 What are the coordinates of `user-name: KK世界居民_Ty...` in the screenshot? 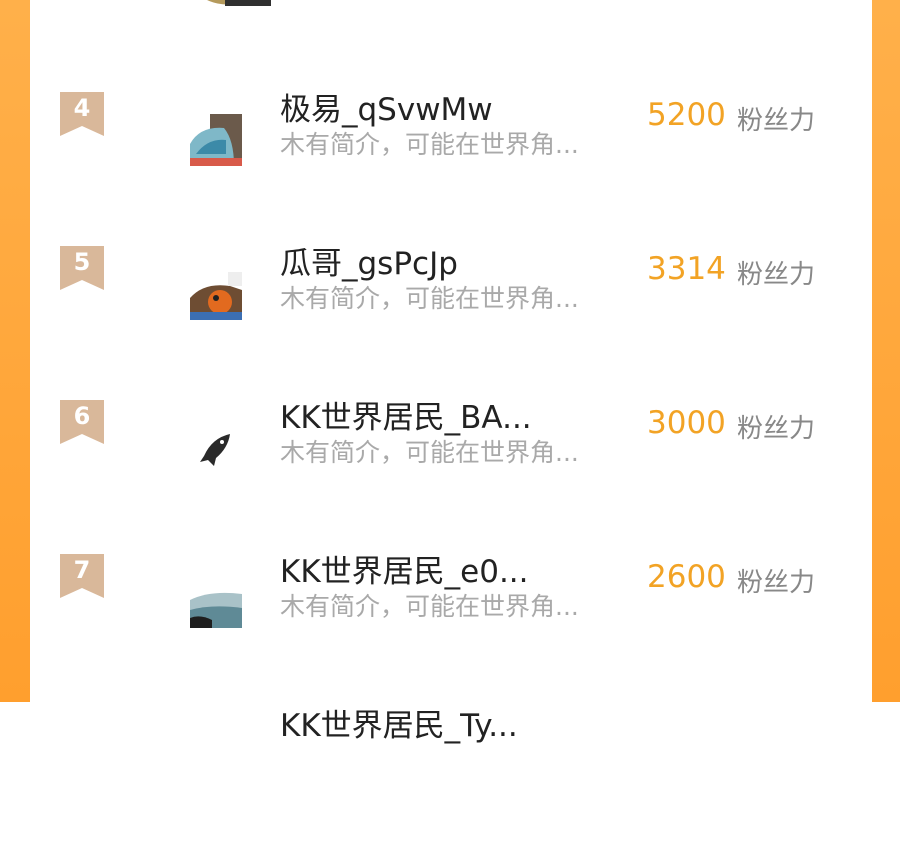 It's located at (399, 726).